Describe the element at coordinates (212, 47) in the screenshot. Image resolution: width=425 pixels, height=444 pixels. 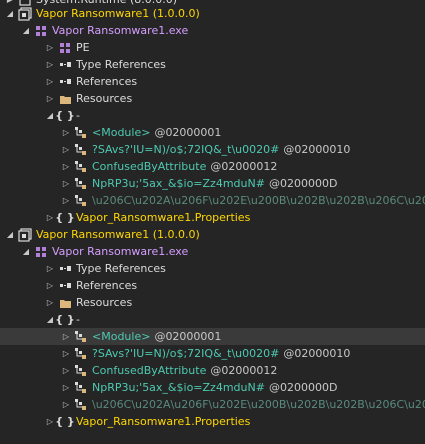
I see `tree-row-pe: ▷ PE` at that location.